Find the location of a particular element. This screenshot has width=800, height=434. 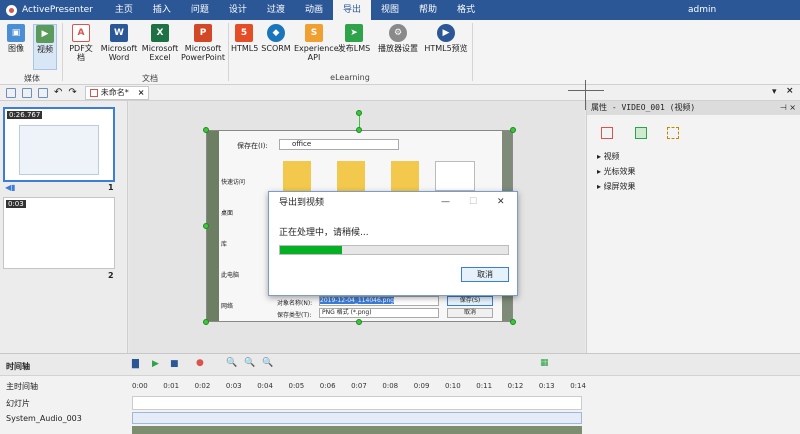

section-cursor-effects: ▸ 光标效果 is located at coordinates (693, 171).